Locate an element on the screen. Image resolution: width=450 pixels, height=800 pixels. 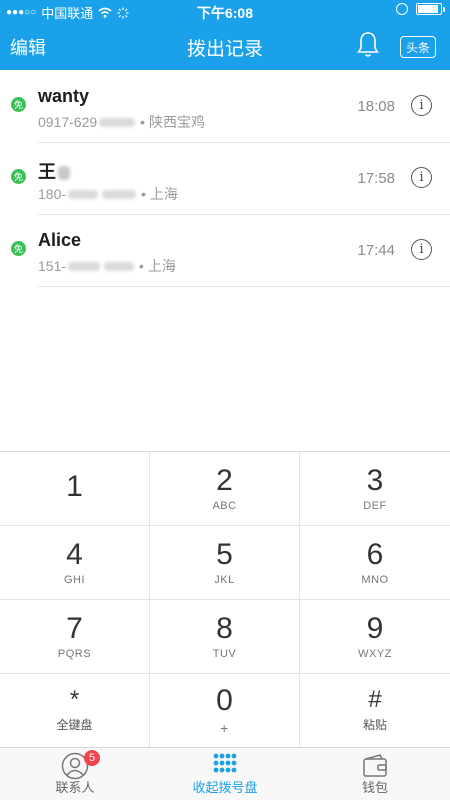
key-digit: 2 is located at coordinates (224, 480).